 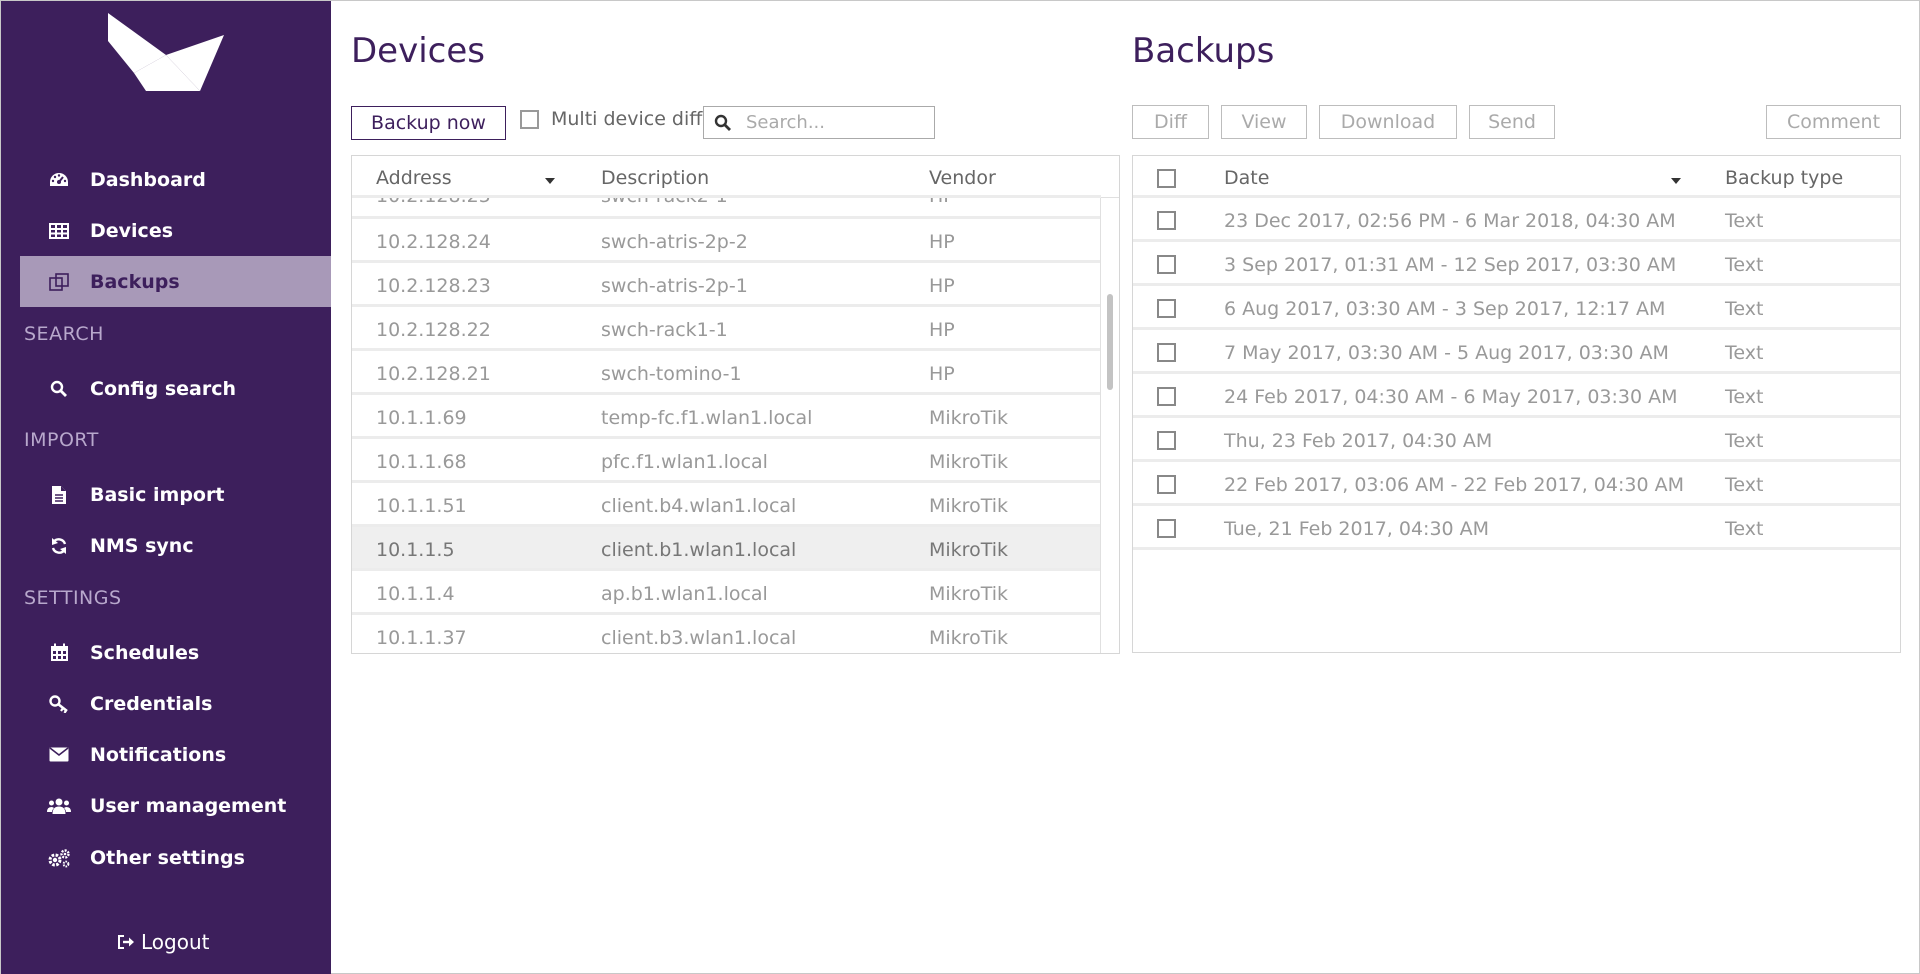 I want to click on view-button: View, so click(x=1264, y=122).